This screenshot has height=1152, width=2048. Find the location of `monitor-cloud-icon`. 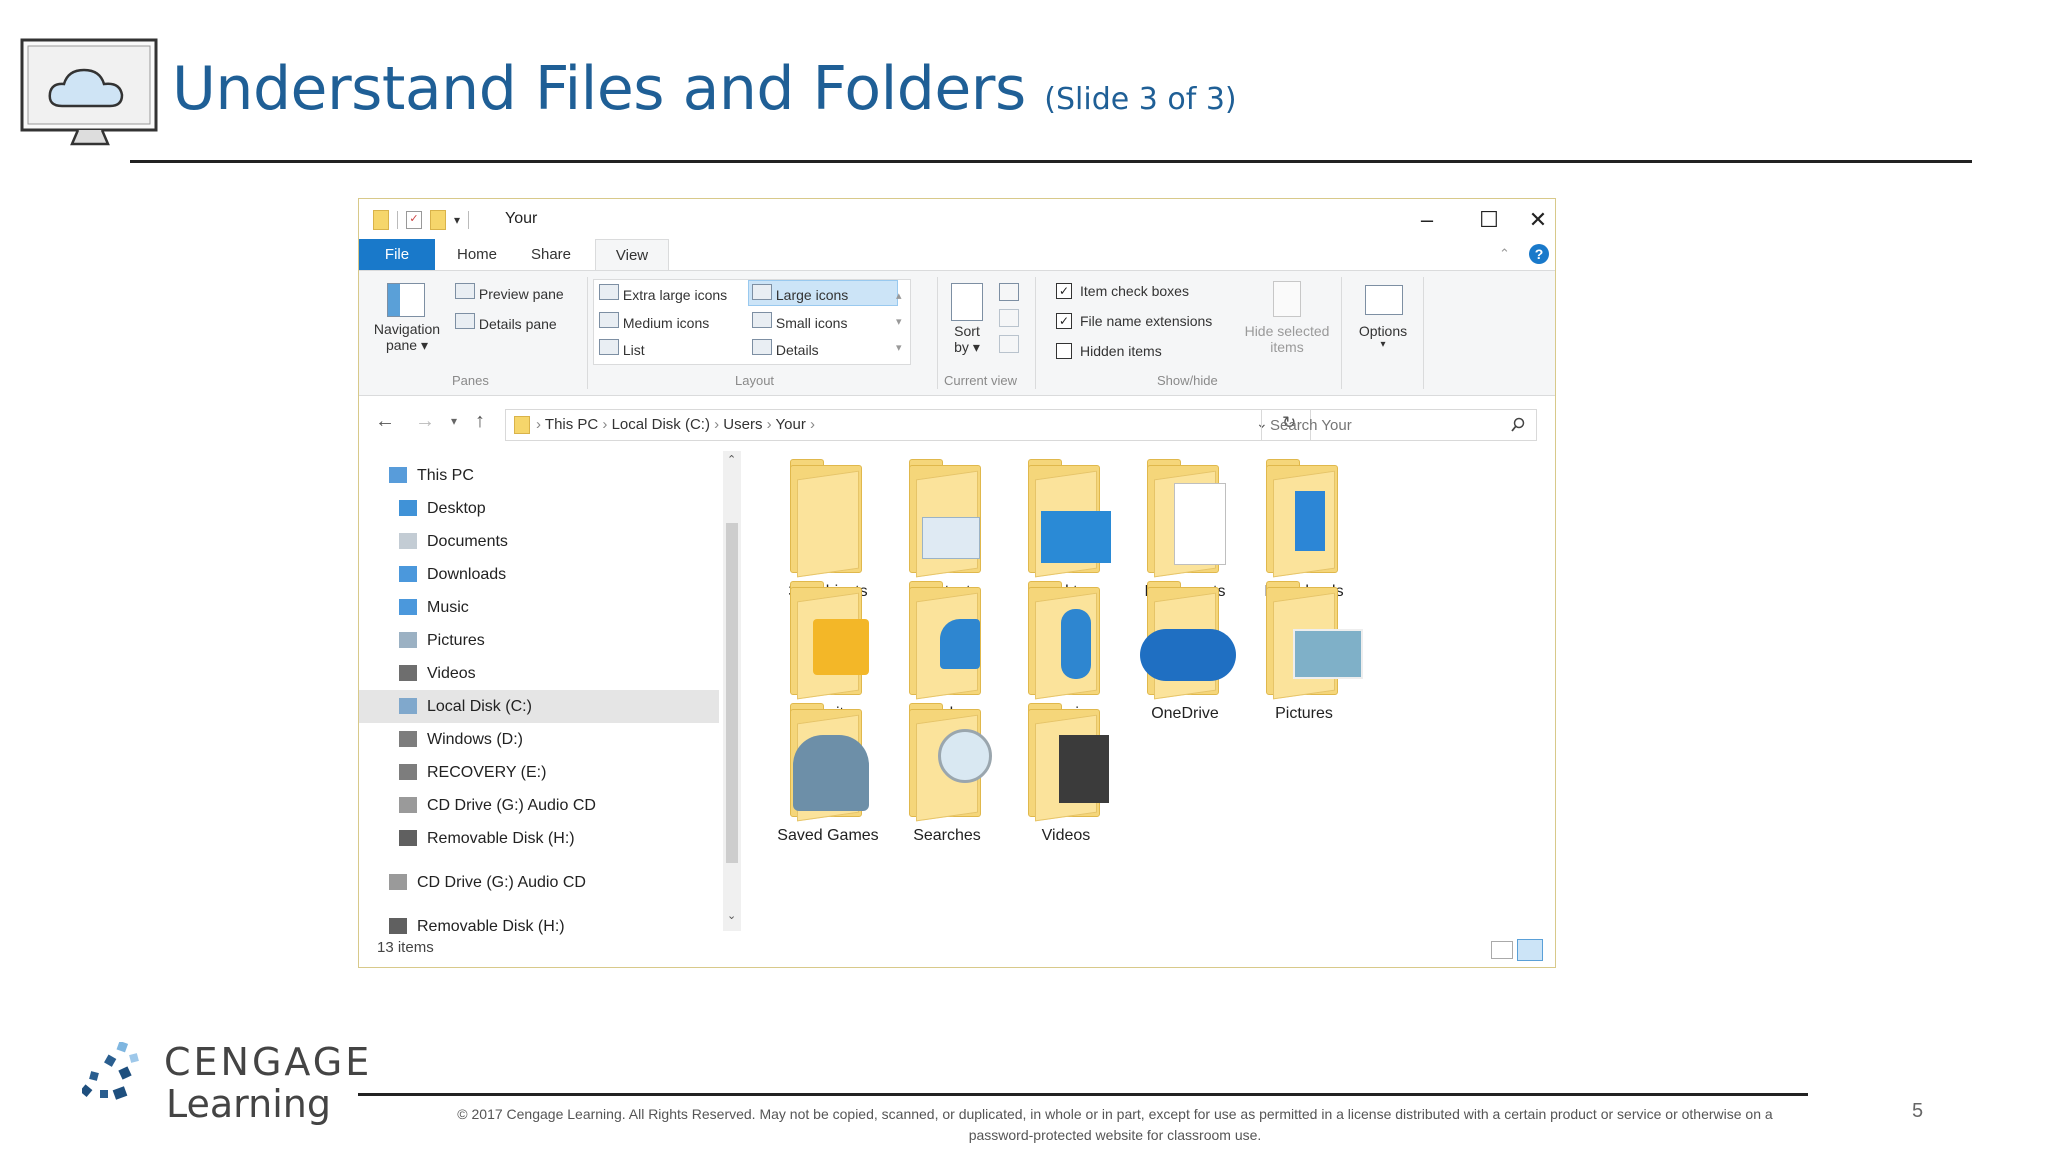

monitor-cloud-icon is located at coordinates (89, 92).